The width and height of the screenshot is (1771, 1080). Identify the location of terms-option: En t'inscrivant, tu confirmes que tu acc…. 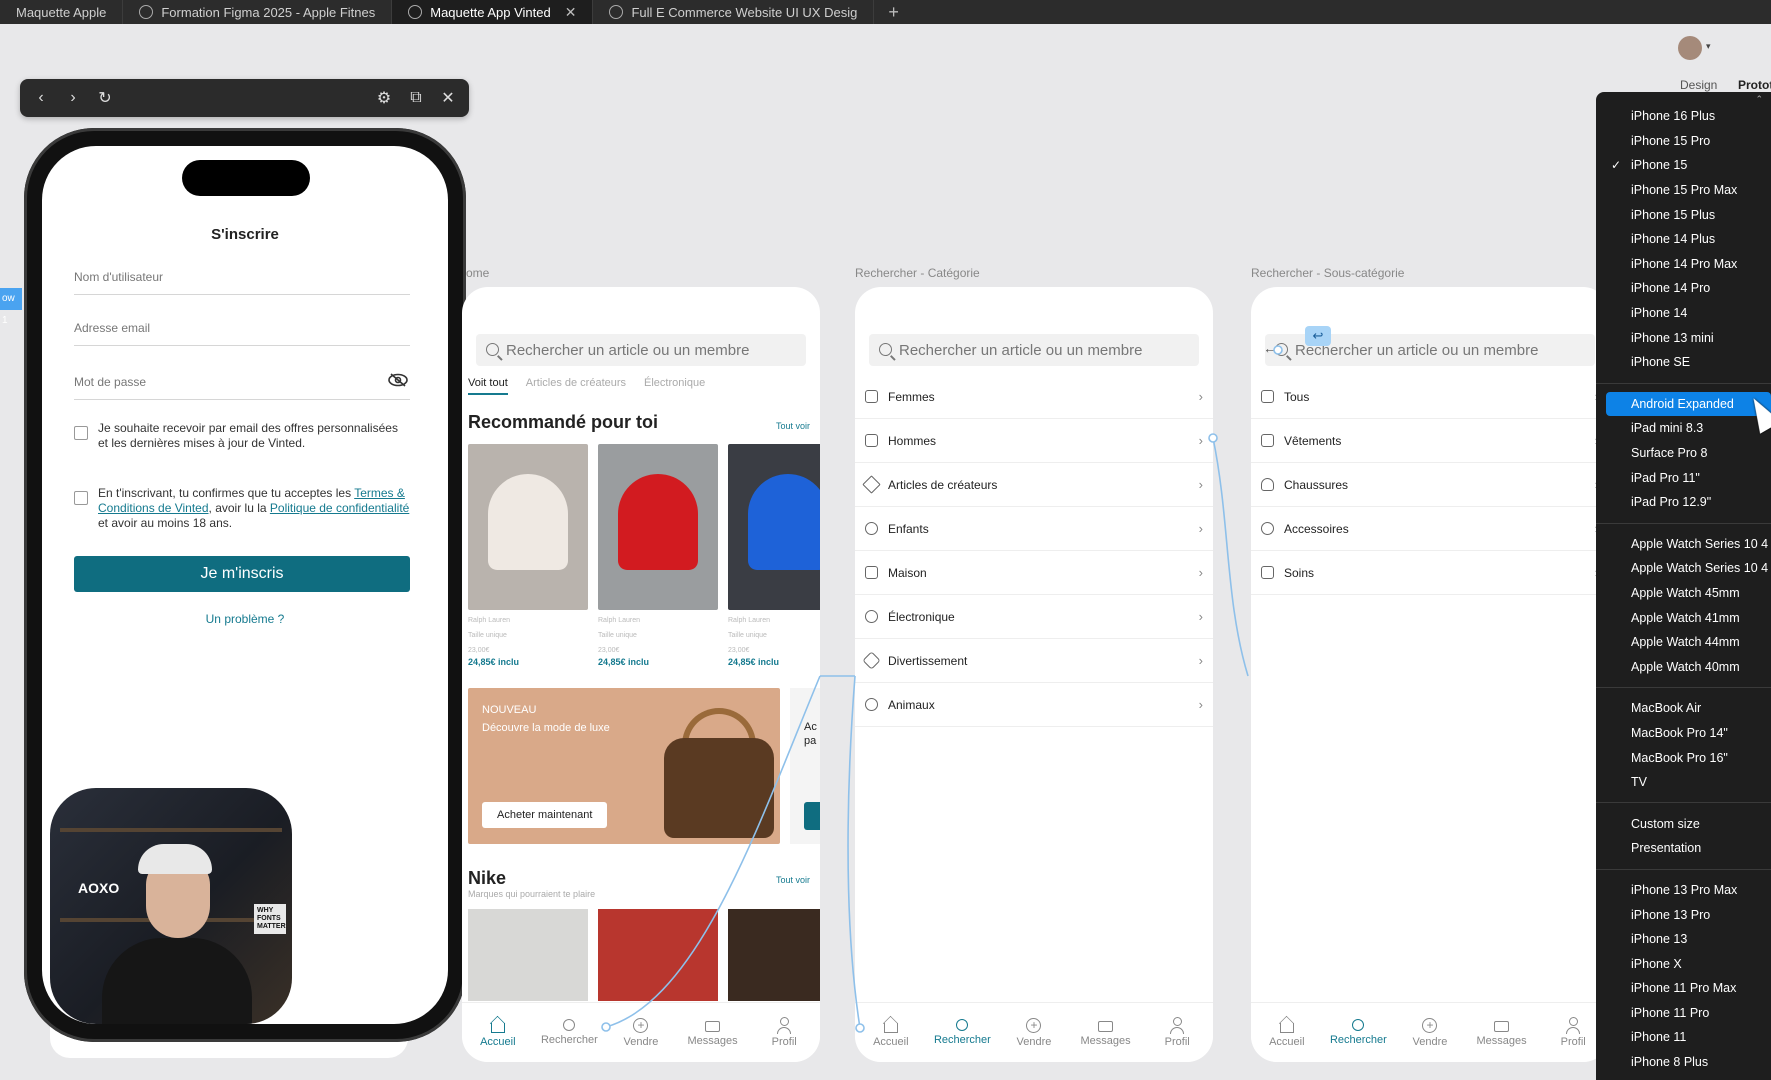
(242, 508).